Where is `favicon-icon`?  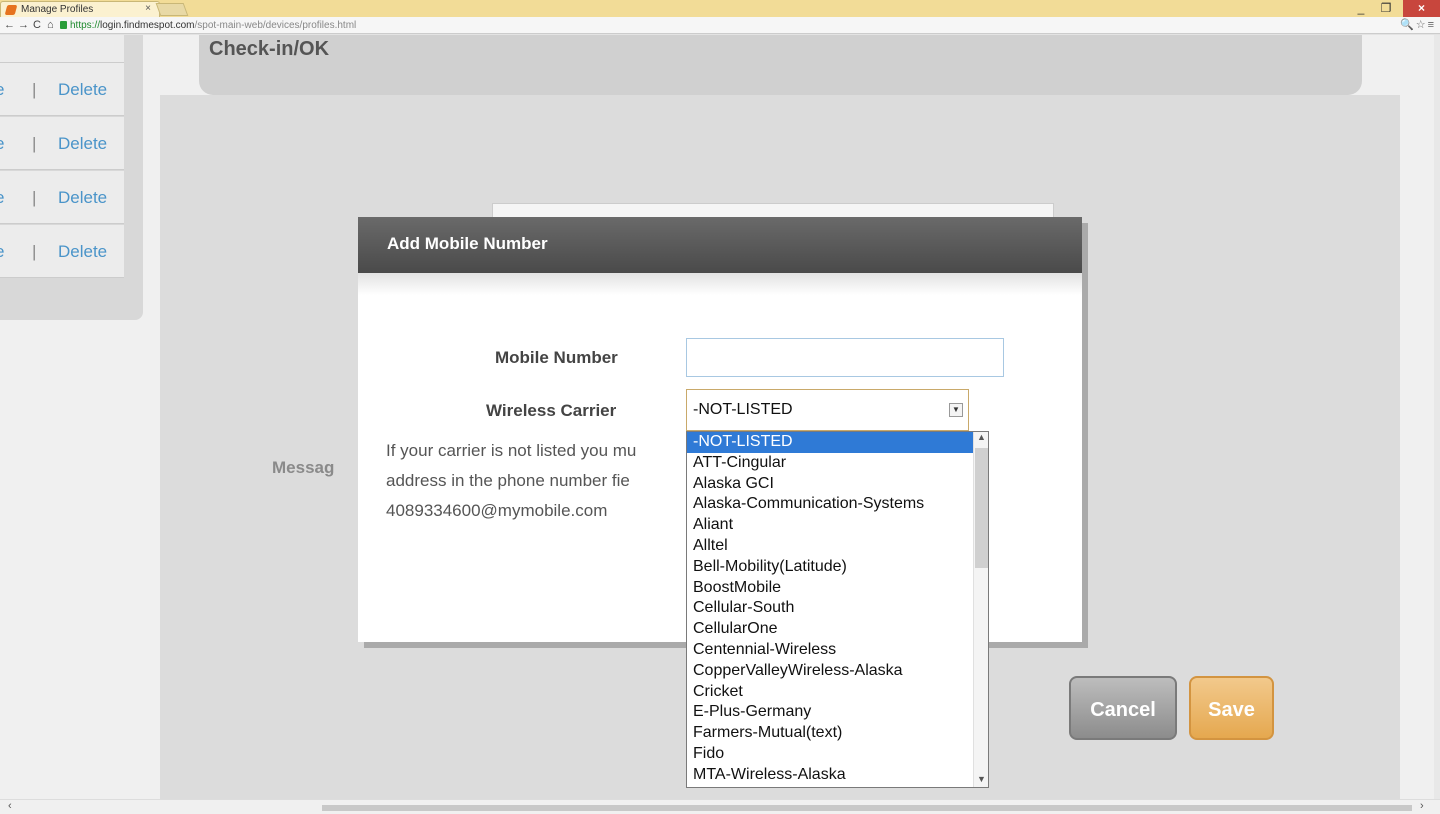 favicon-icon is located at coordinates (11, 10).